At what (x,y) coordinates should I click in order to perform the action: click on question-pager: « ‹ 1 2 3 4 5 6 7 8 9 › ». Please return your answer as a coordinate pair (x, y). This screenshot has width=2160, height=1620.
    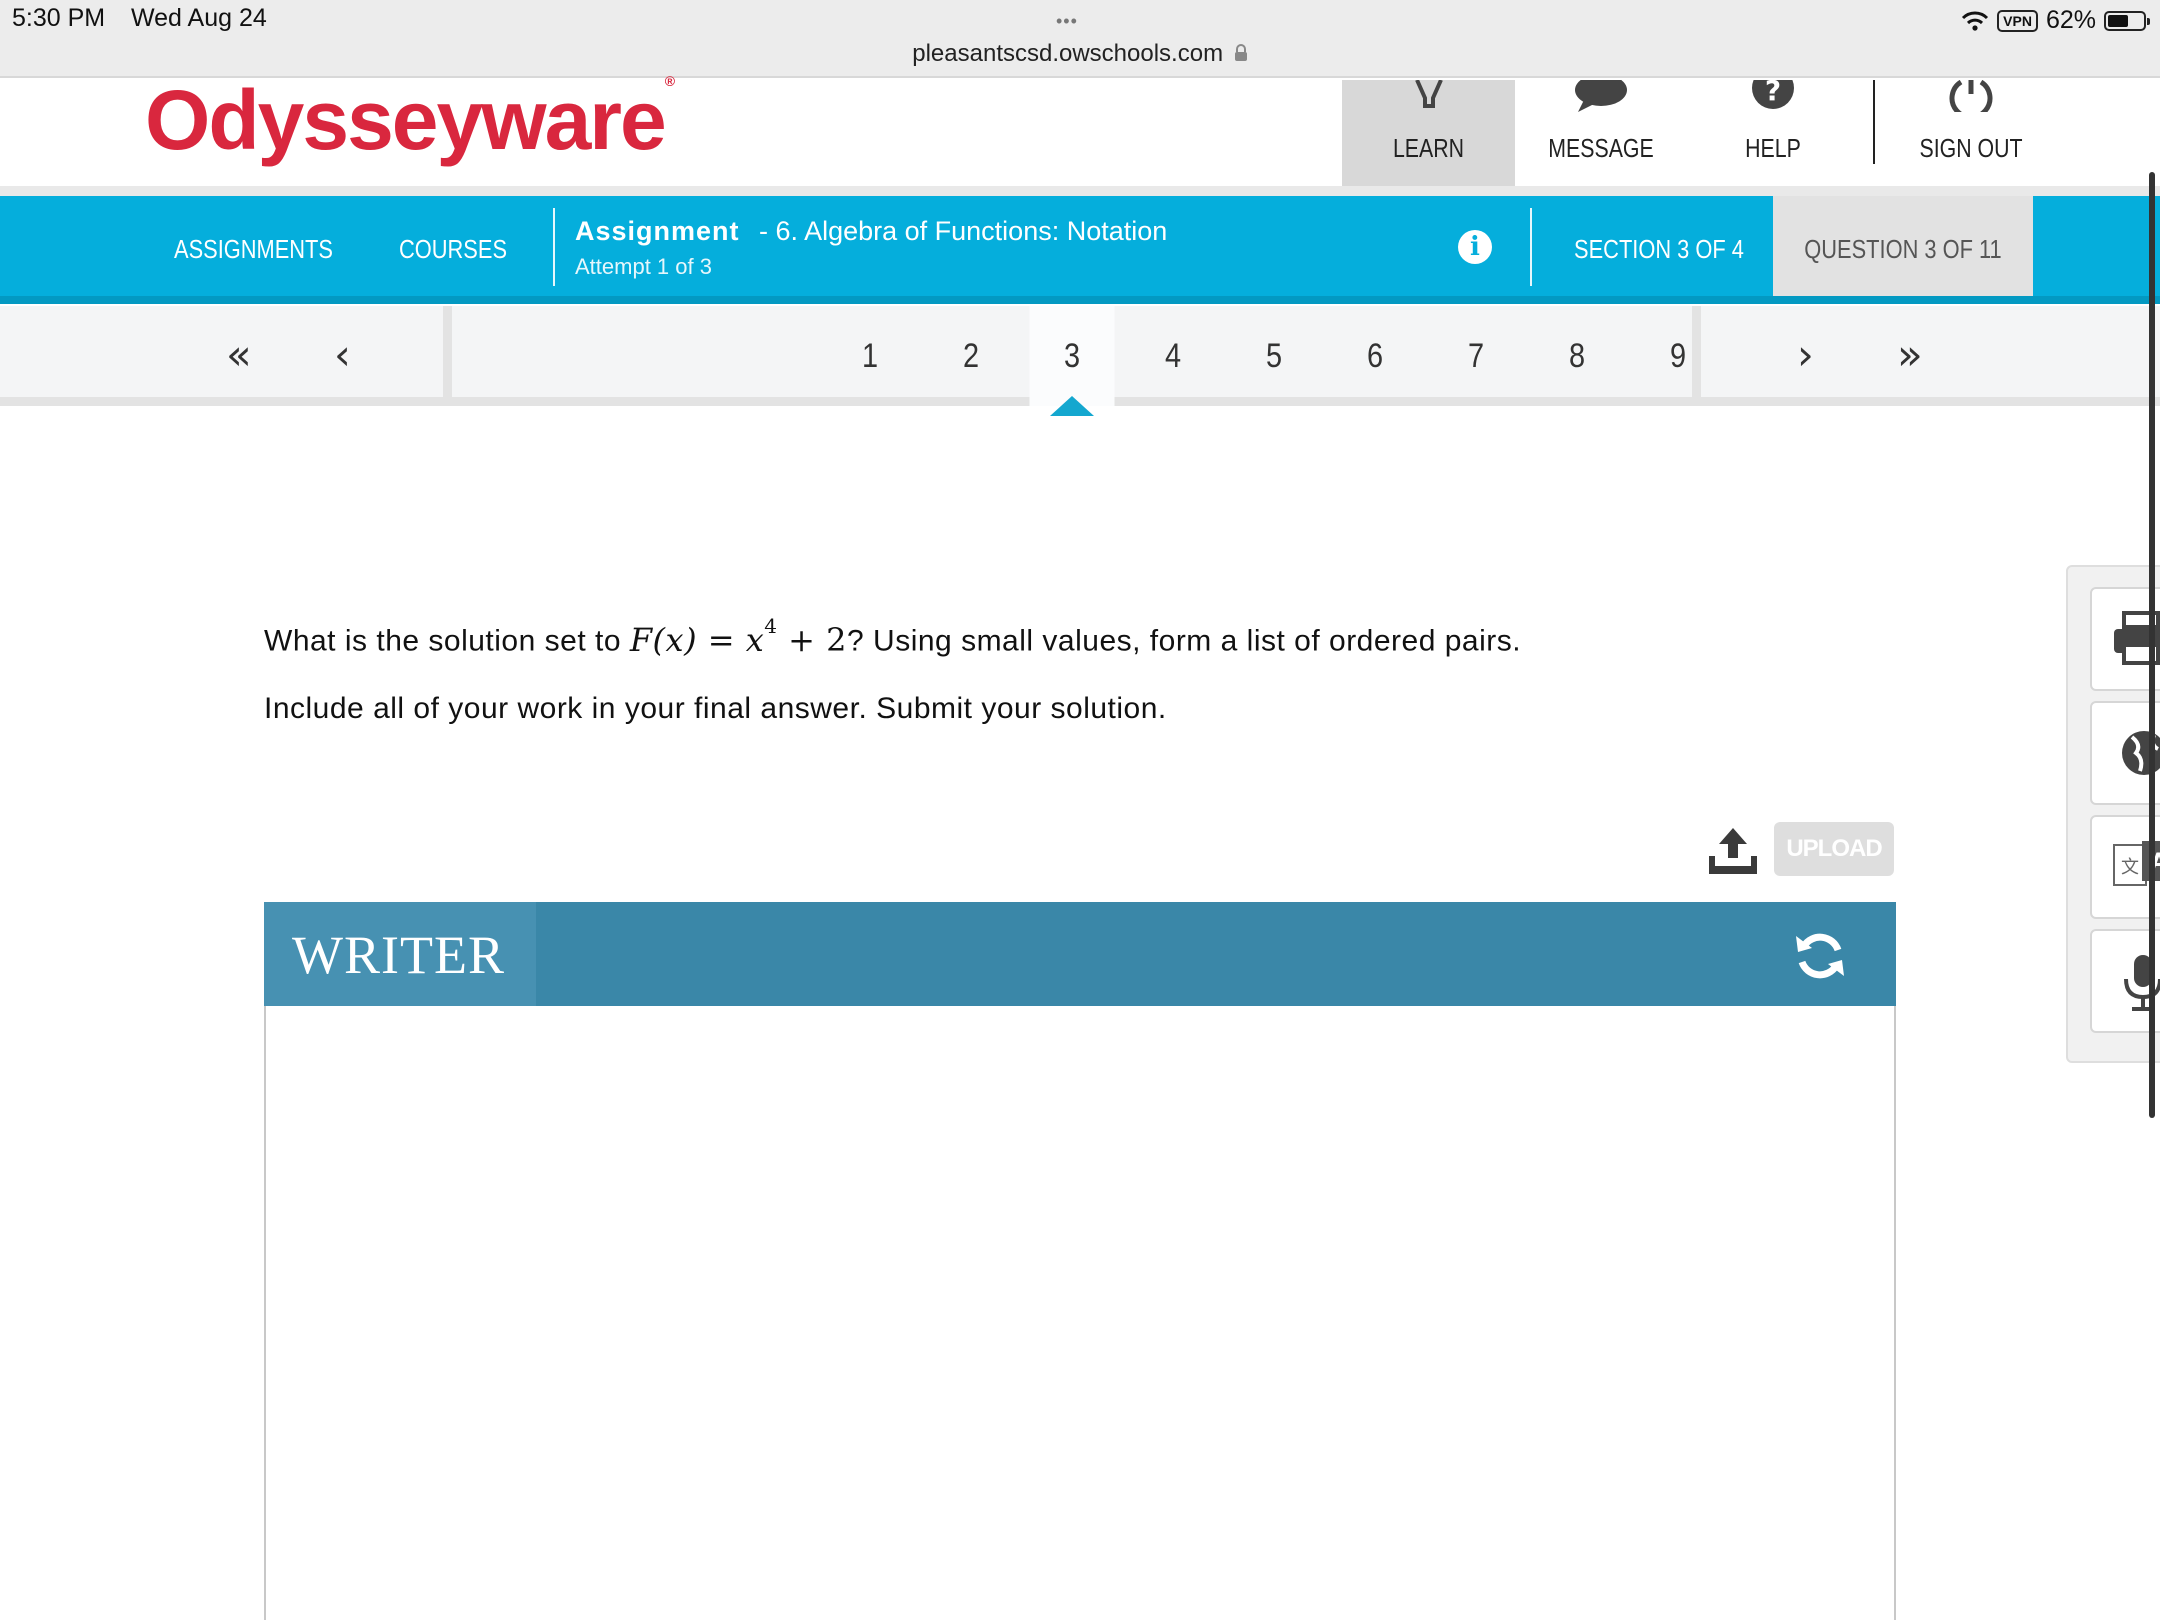
    Looking at the image, I should click on (1080, 356).